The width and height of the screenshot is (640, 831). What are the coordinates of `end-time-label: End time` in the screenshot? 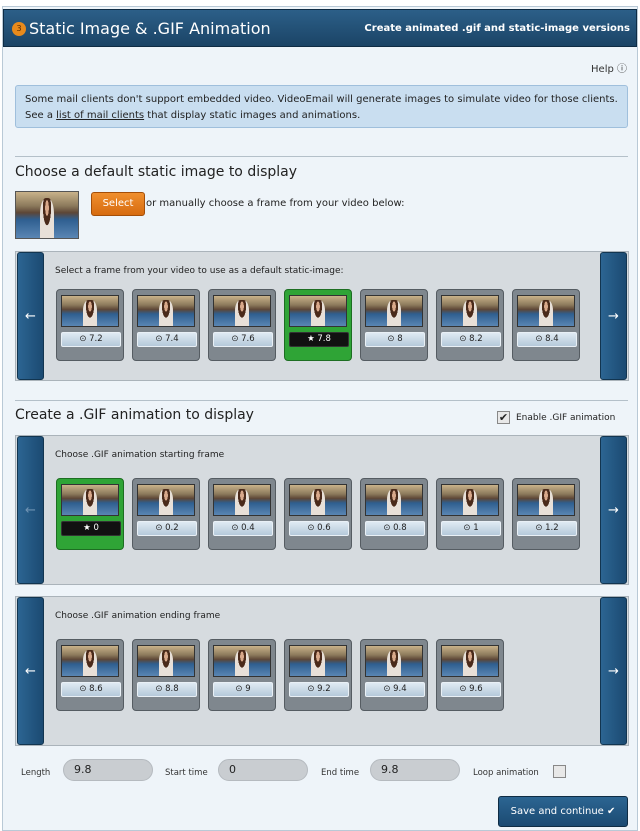 It's located at (340, 773).